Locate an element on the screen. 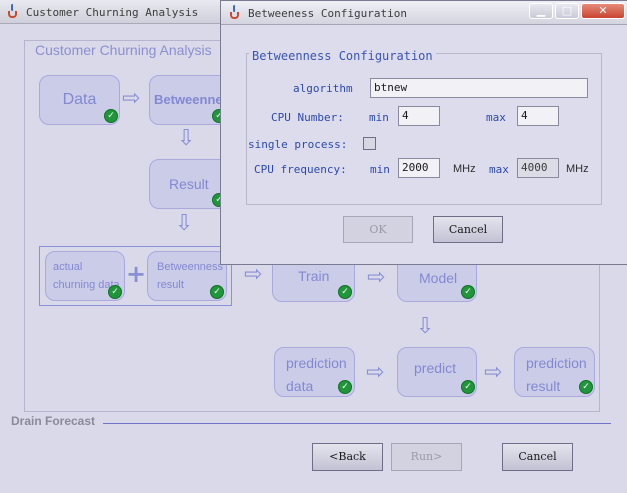 This screenshot has height=493, width=627. prediction-data-node: prediction data ✓ is located at coordinates (314, 372).